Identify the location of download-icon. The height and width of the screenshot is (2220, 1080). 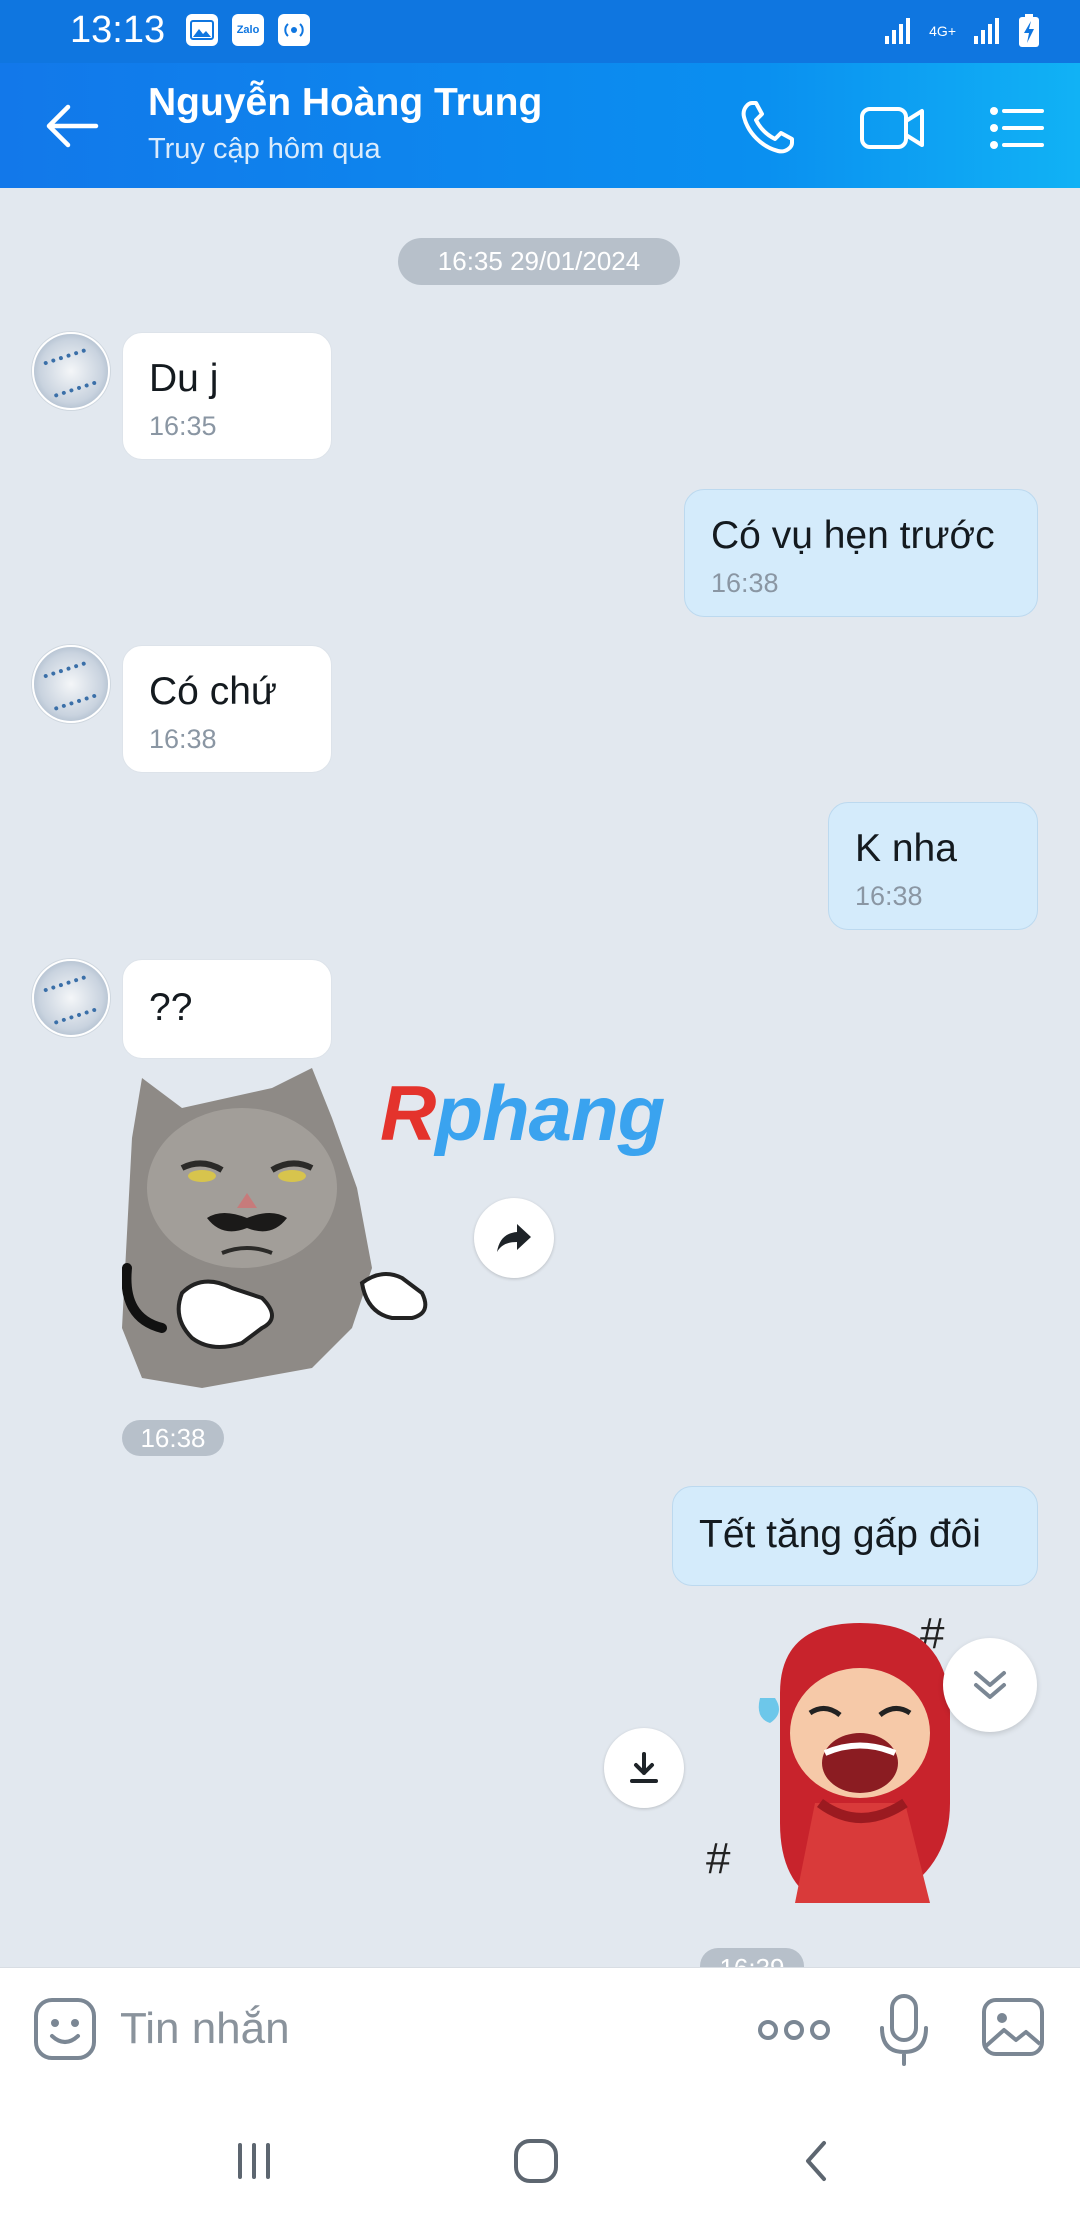
(644, 1767).